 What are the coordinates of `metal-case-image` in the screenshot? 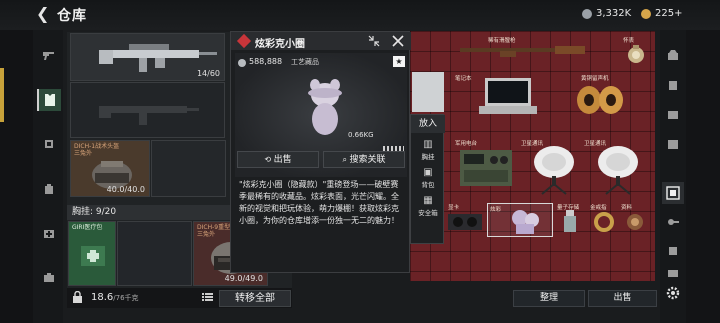 It's located at (428, 92).